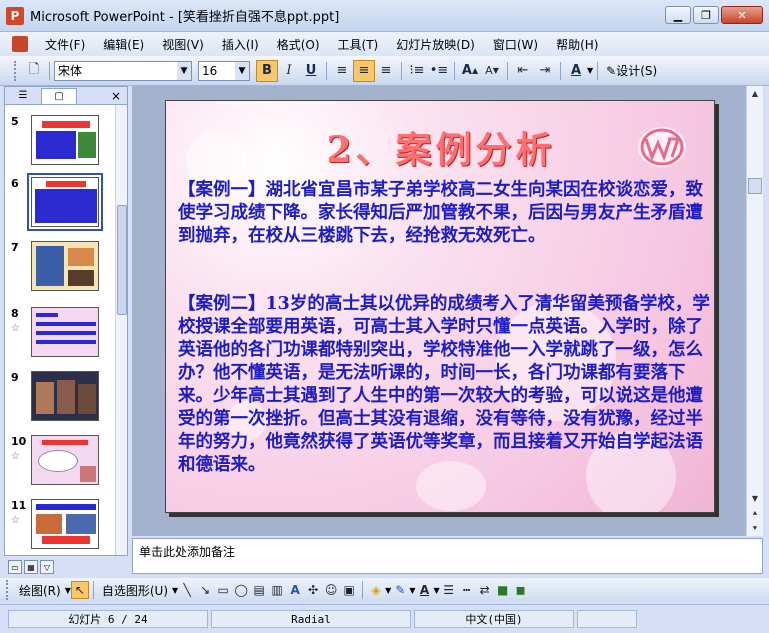 The height and width of the screenshot is (633, 769). What do you see at coordinates (755, 93) in the screenshot?
I see `scroll-up-icon: ▲` at bounding box center [755, 93].